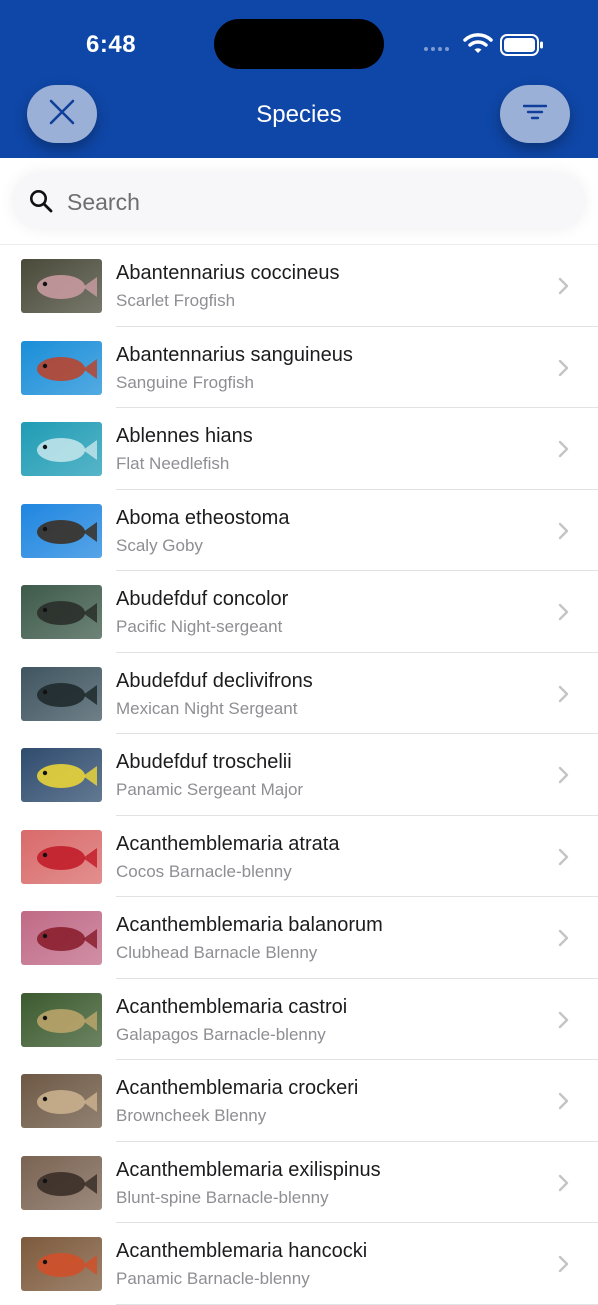 Image resolution: width=598 pixels, height=1305 pixels. What do you see at coordinates (249, 925) in the screenshot?
I see `scientific-name: Acanthemblemaria balanorum` at bounding box center [249, 925].